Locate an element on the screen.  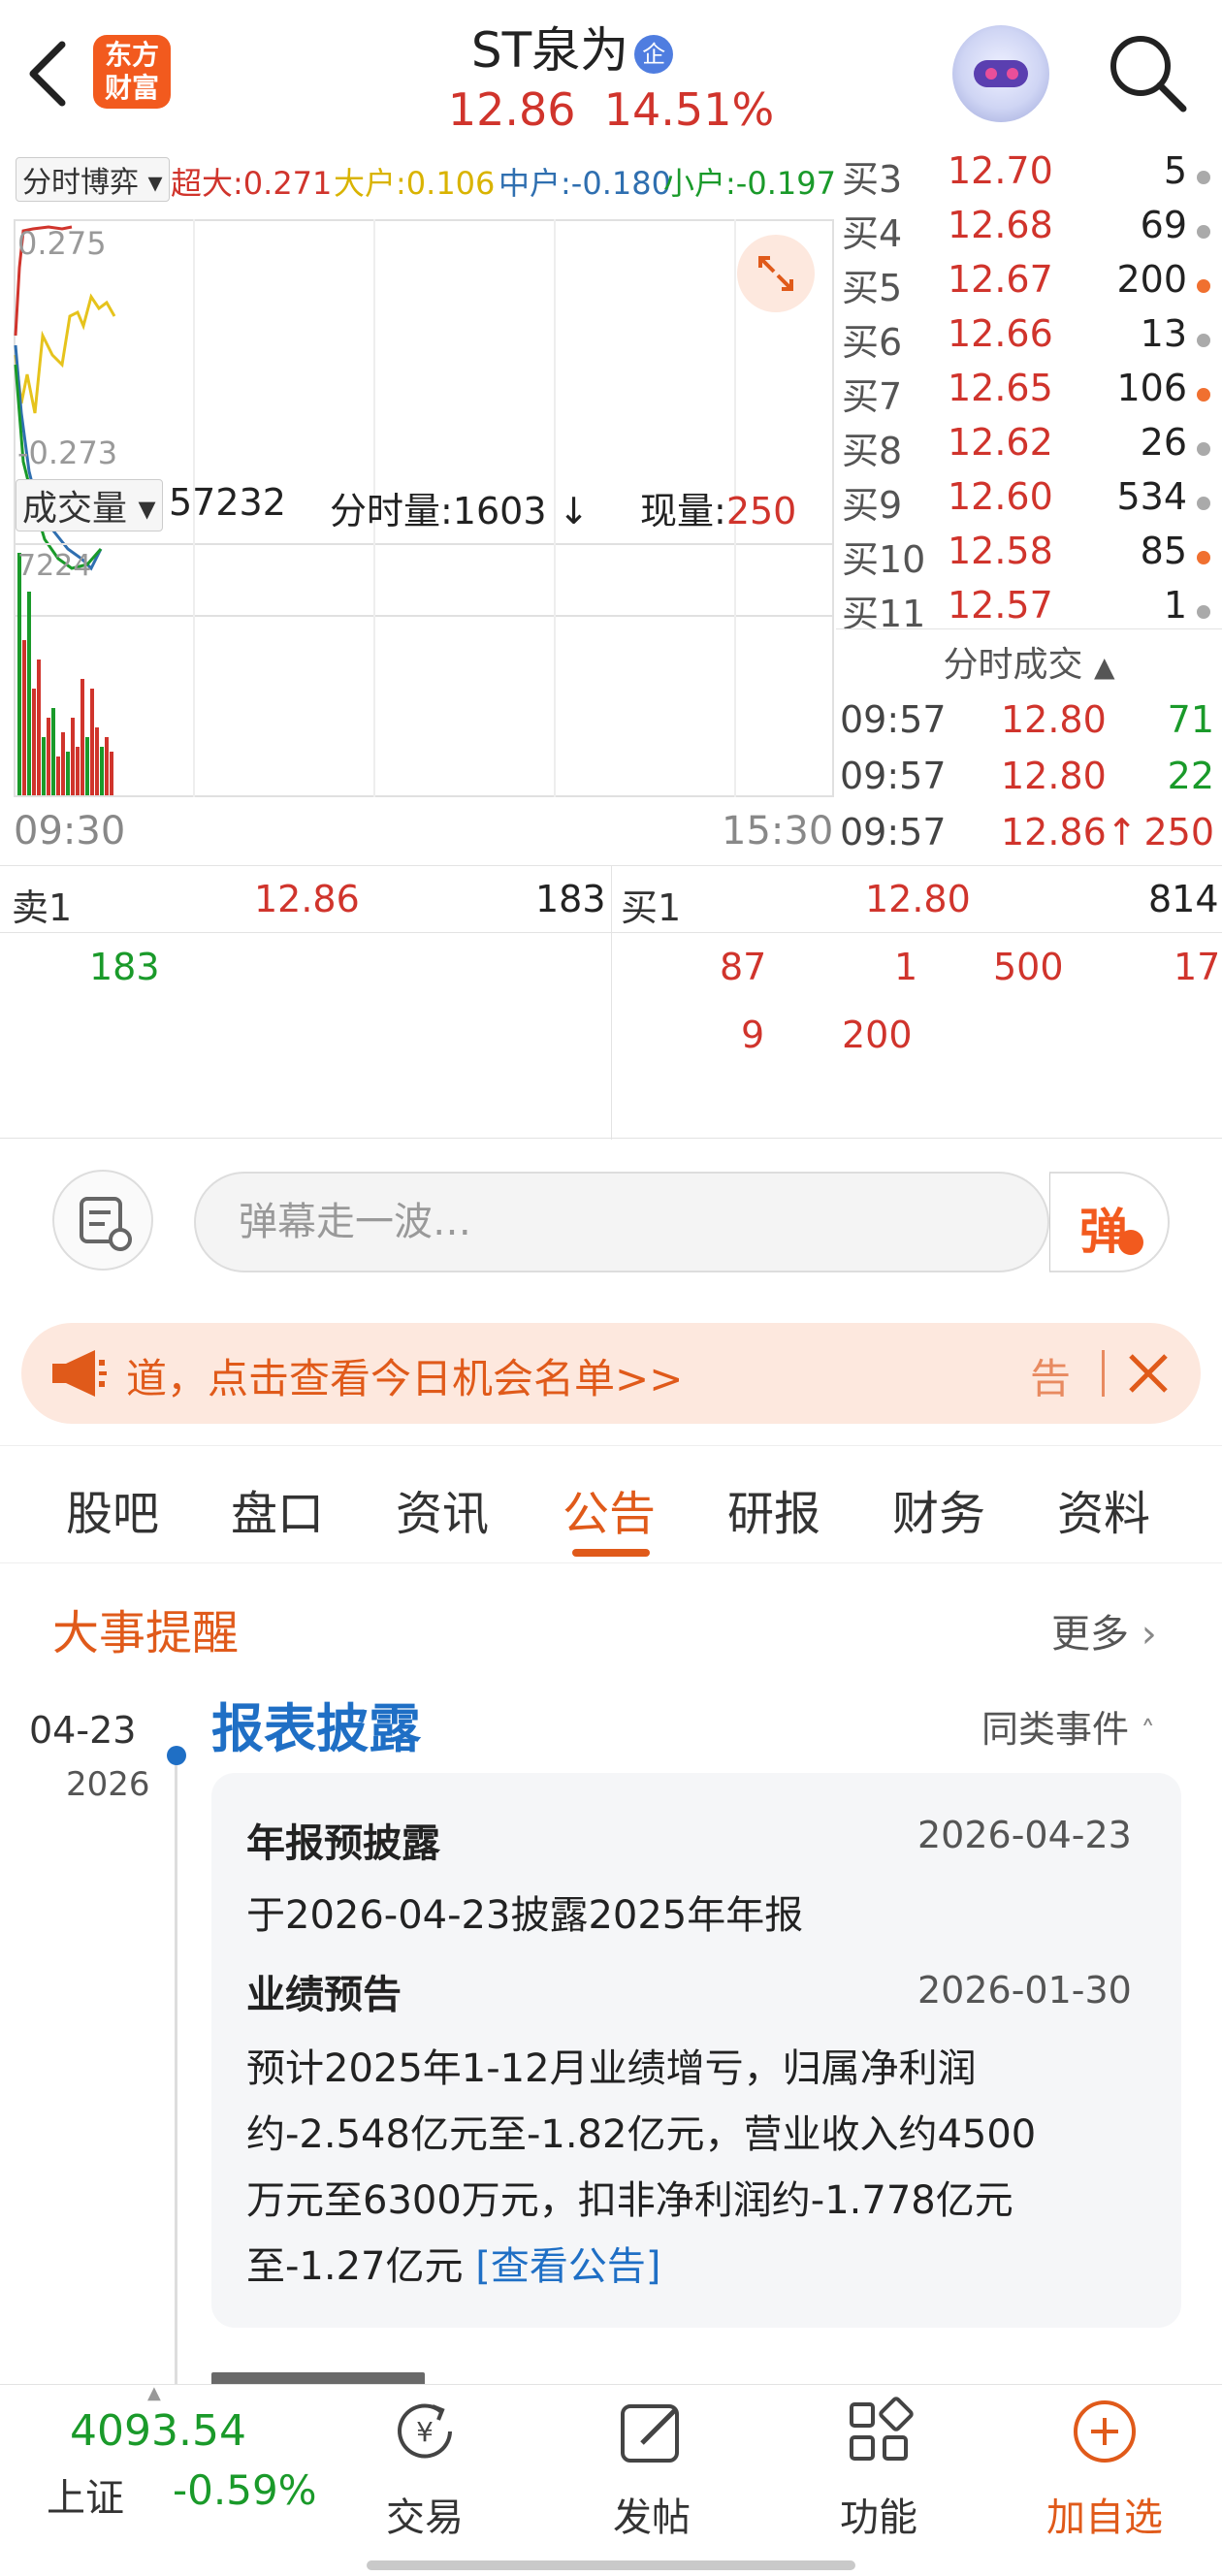
chart-mode-dropdown: 分时博弈 ▾ is located at coordinates (93, 179).